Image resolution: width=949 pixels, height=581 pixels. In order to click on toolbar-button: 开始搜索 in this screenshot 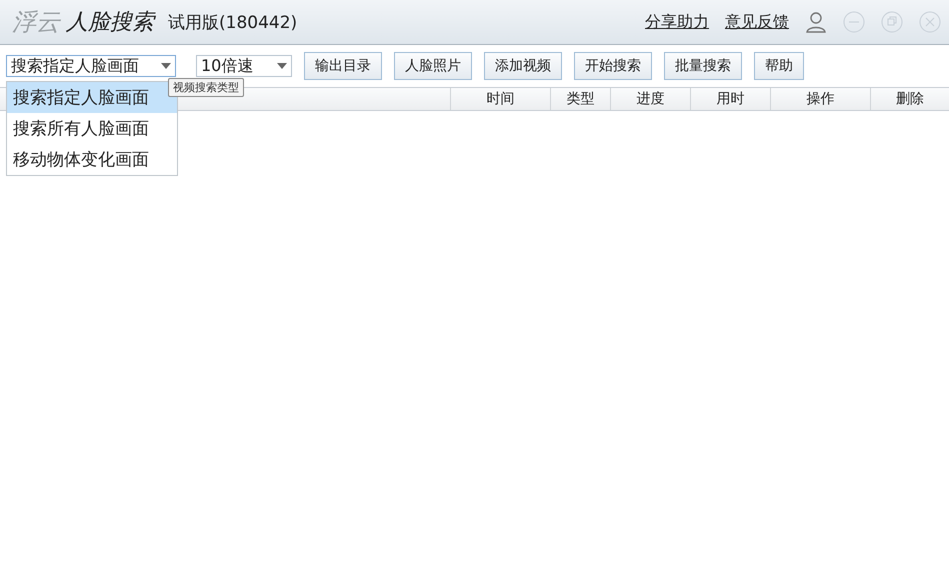, I will do `click(613, 66)`.